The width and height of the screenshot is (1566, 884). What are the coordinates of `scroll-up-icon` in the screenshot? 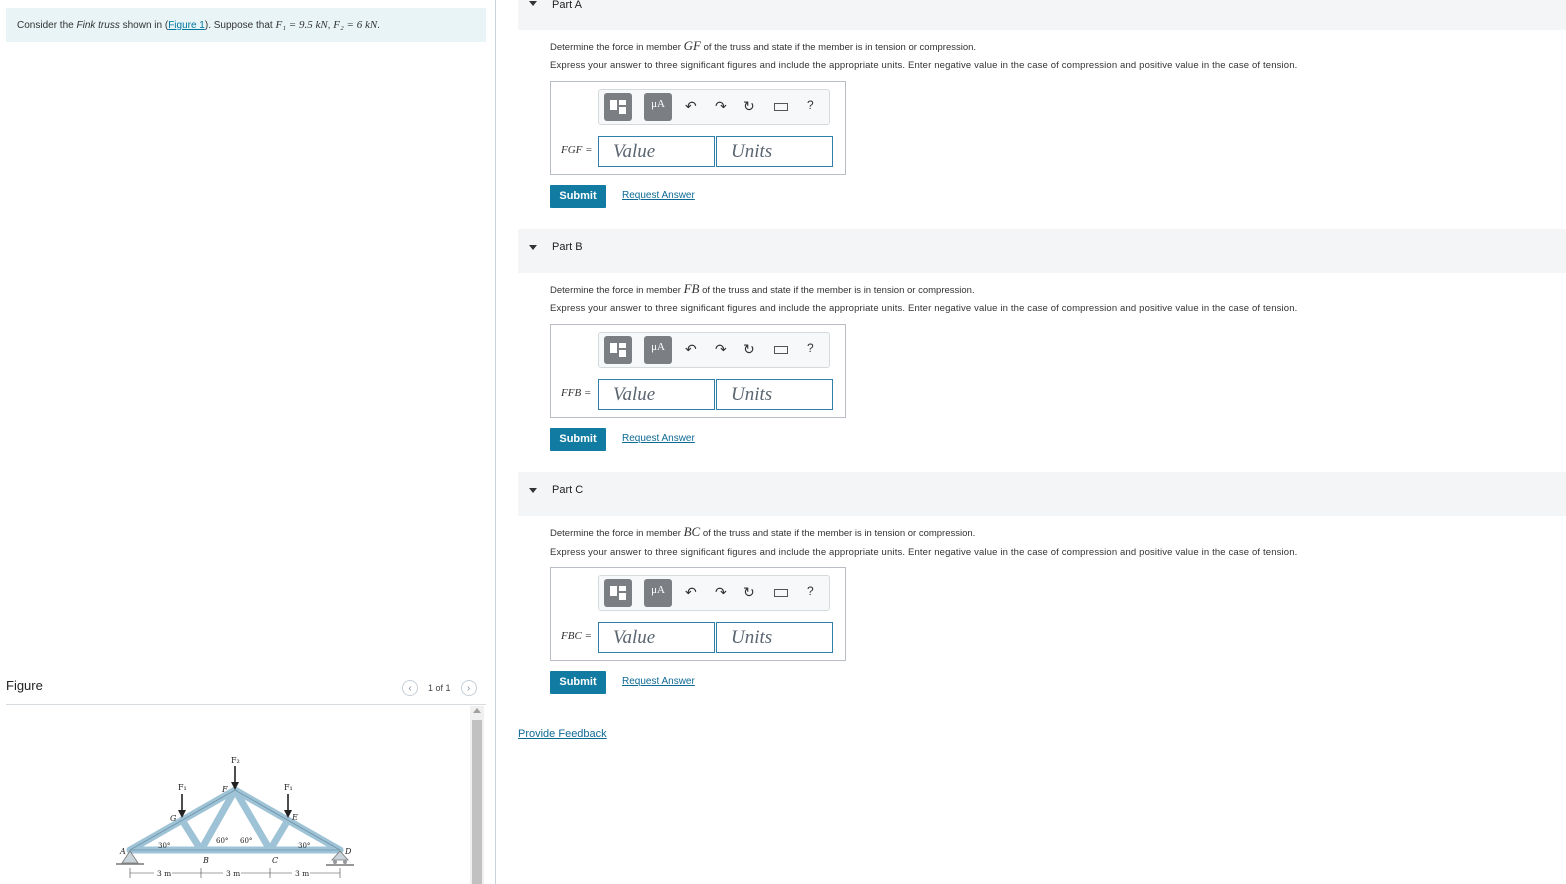 It's located at (477, 710).